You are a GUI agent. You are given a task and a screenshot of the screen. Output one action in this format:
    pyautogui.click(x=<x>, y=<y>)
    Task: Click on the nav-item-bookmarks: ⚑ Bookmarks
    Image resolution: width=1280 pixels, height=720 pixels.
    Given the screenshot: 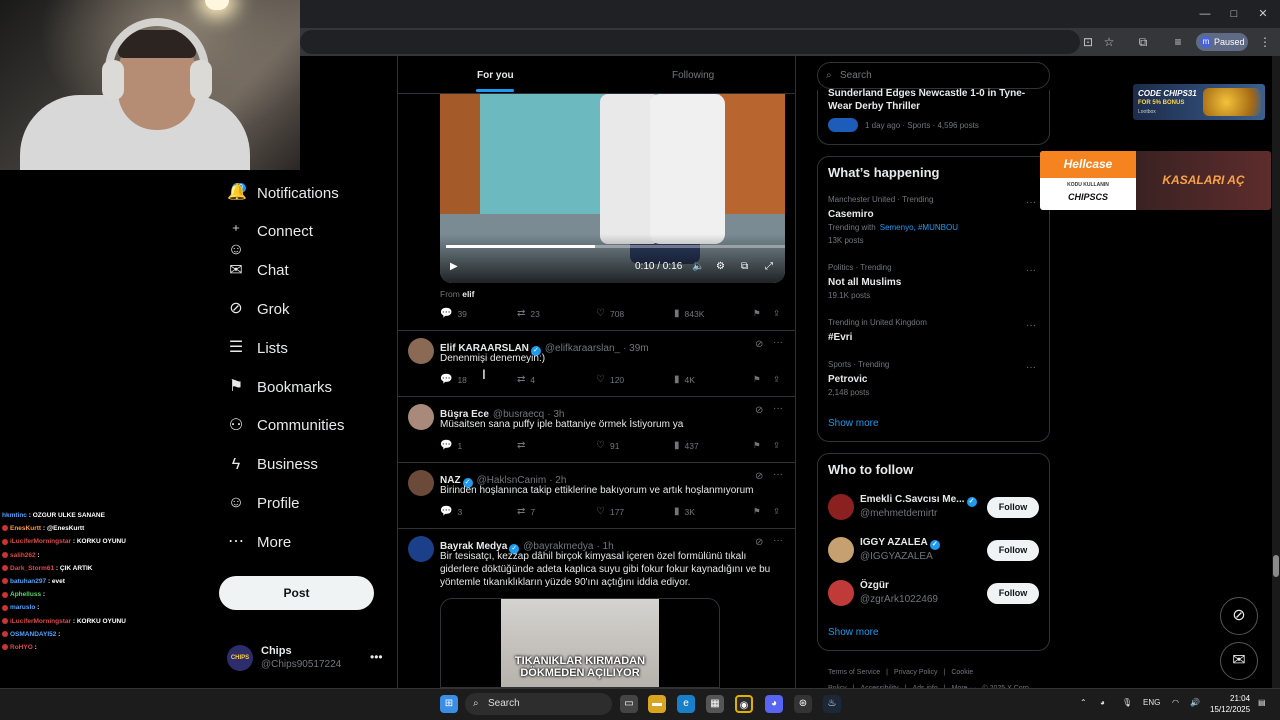 What is the action you would take?
    pyautogui.click(x=312, y=387)
    